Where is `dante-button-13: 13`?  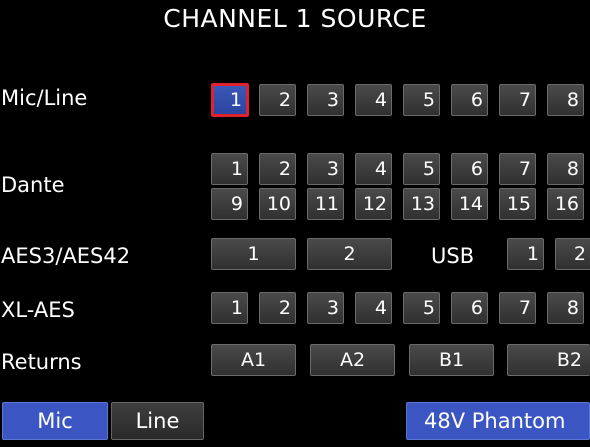 dante-button-13: 13 is located at coordinates (421, 204).